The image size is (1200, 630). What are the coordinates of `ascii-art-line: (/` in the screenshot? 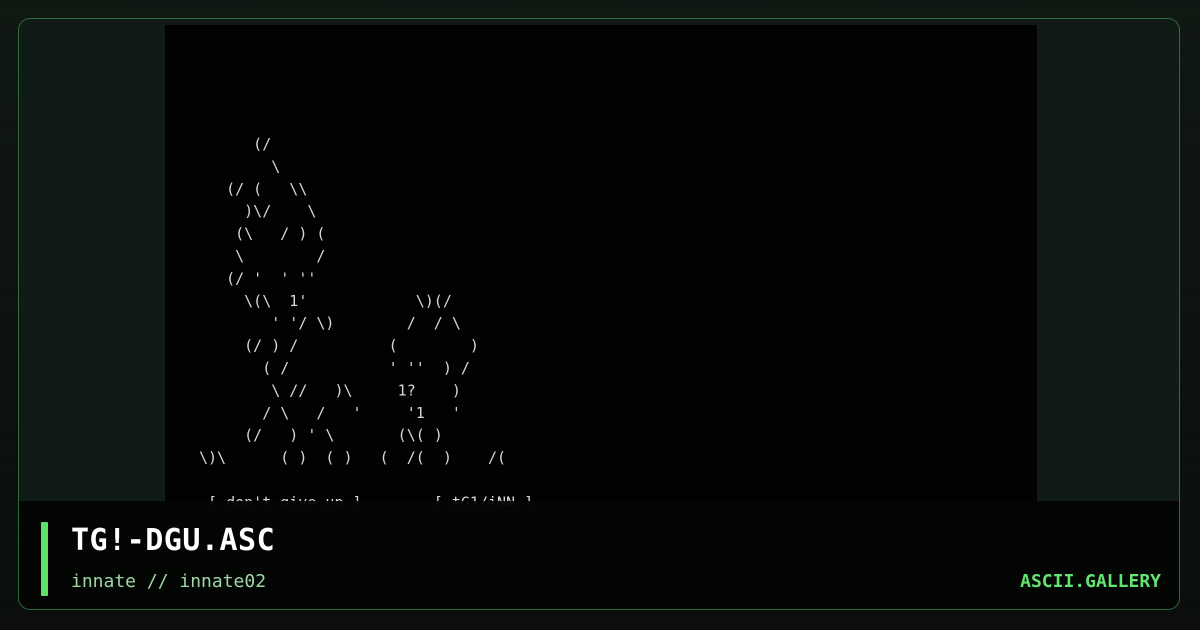 It's located at (235, 144).